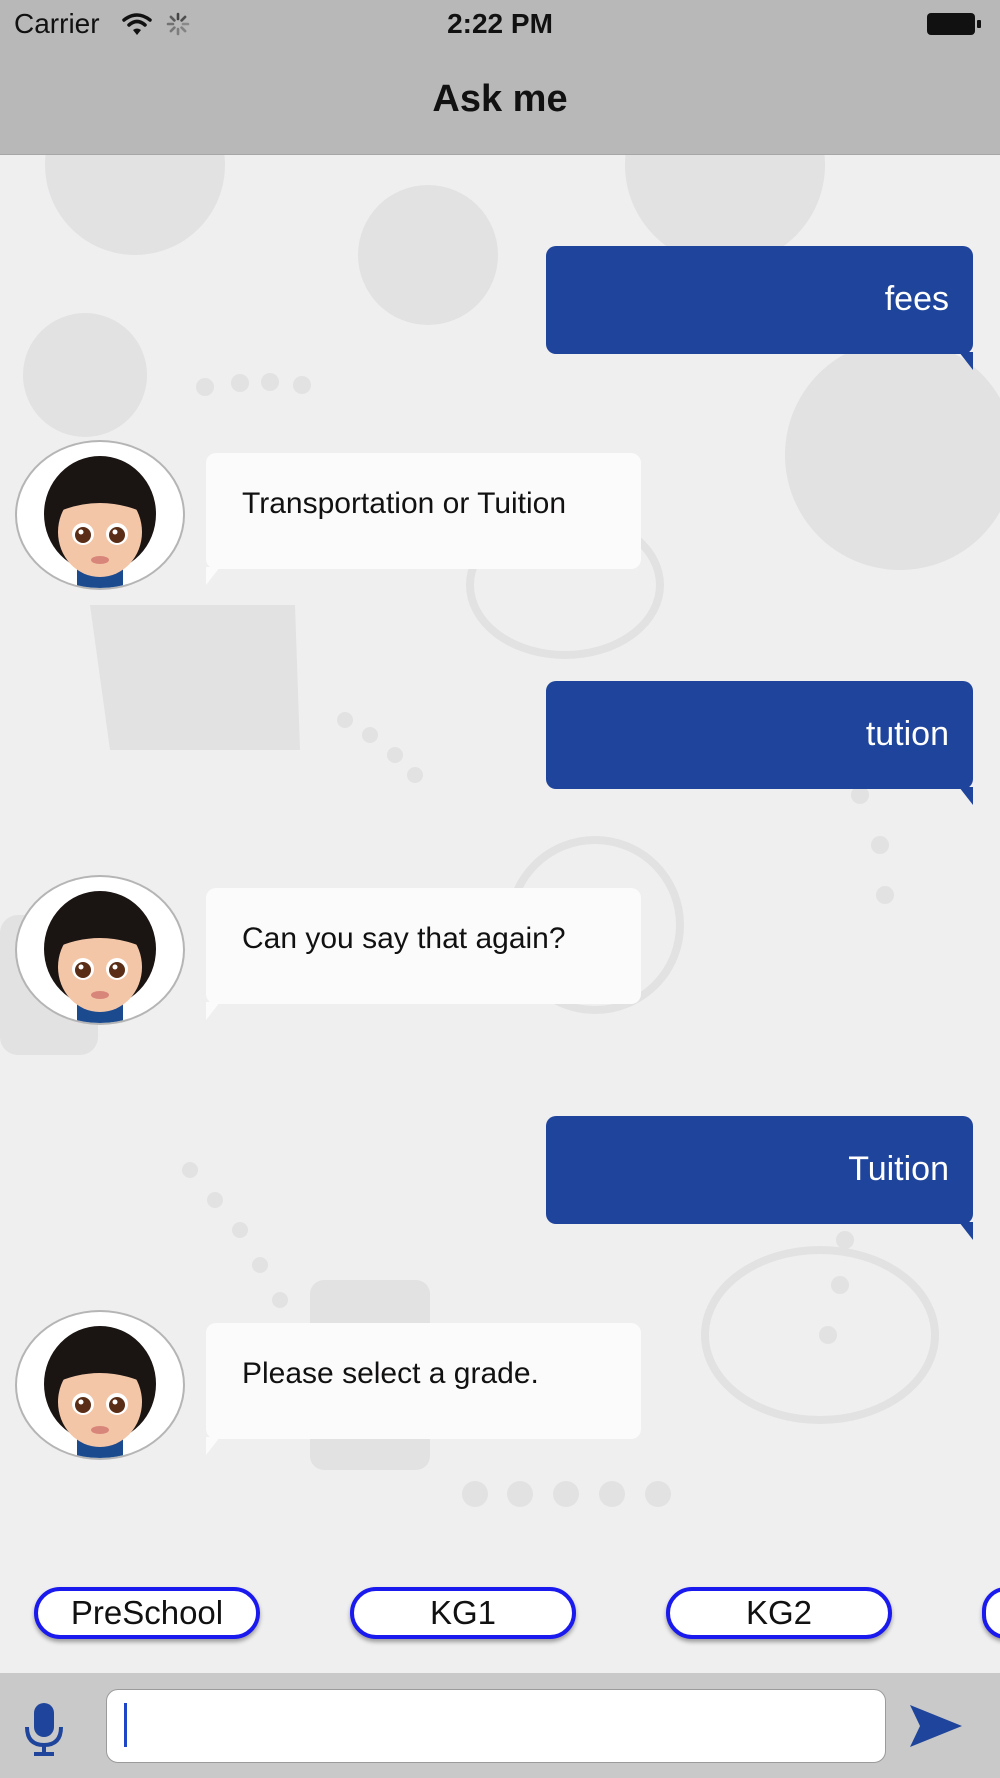 This screenshot has height=1778, width=1000. I want to click on status-bar: Carrier 2:22 PM, so click(500, 25).